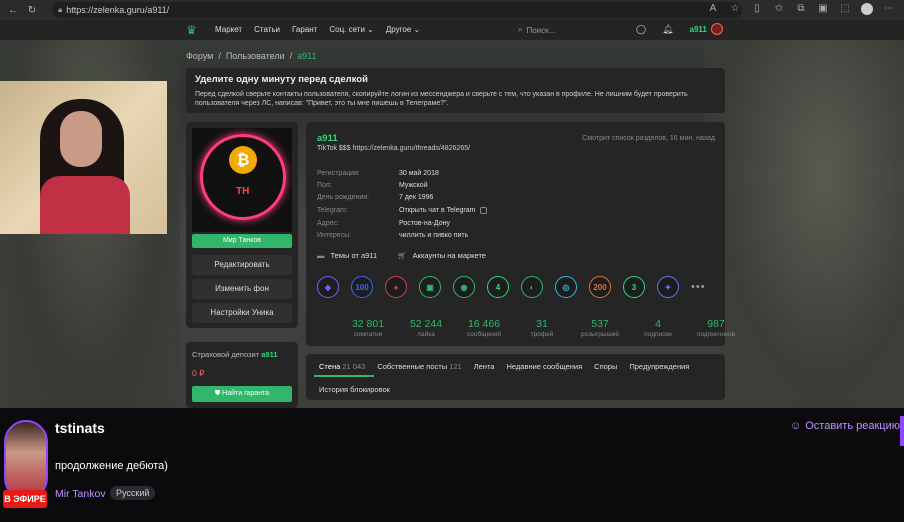 Image resolution: width=904 pixels, height=522 pixels. I want to click on trophy-icon: 100, so click(362, 287).